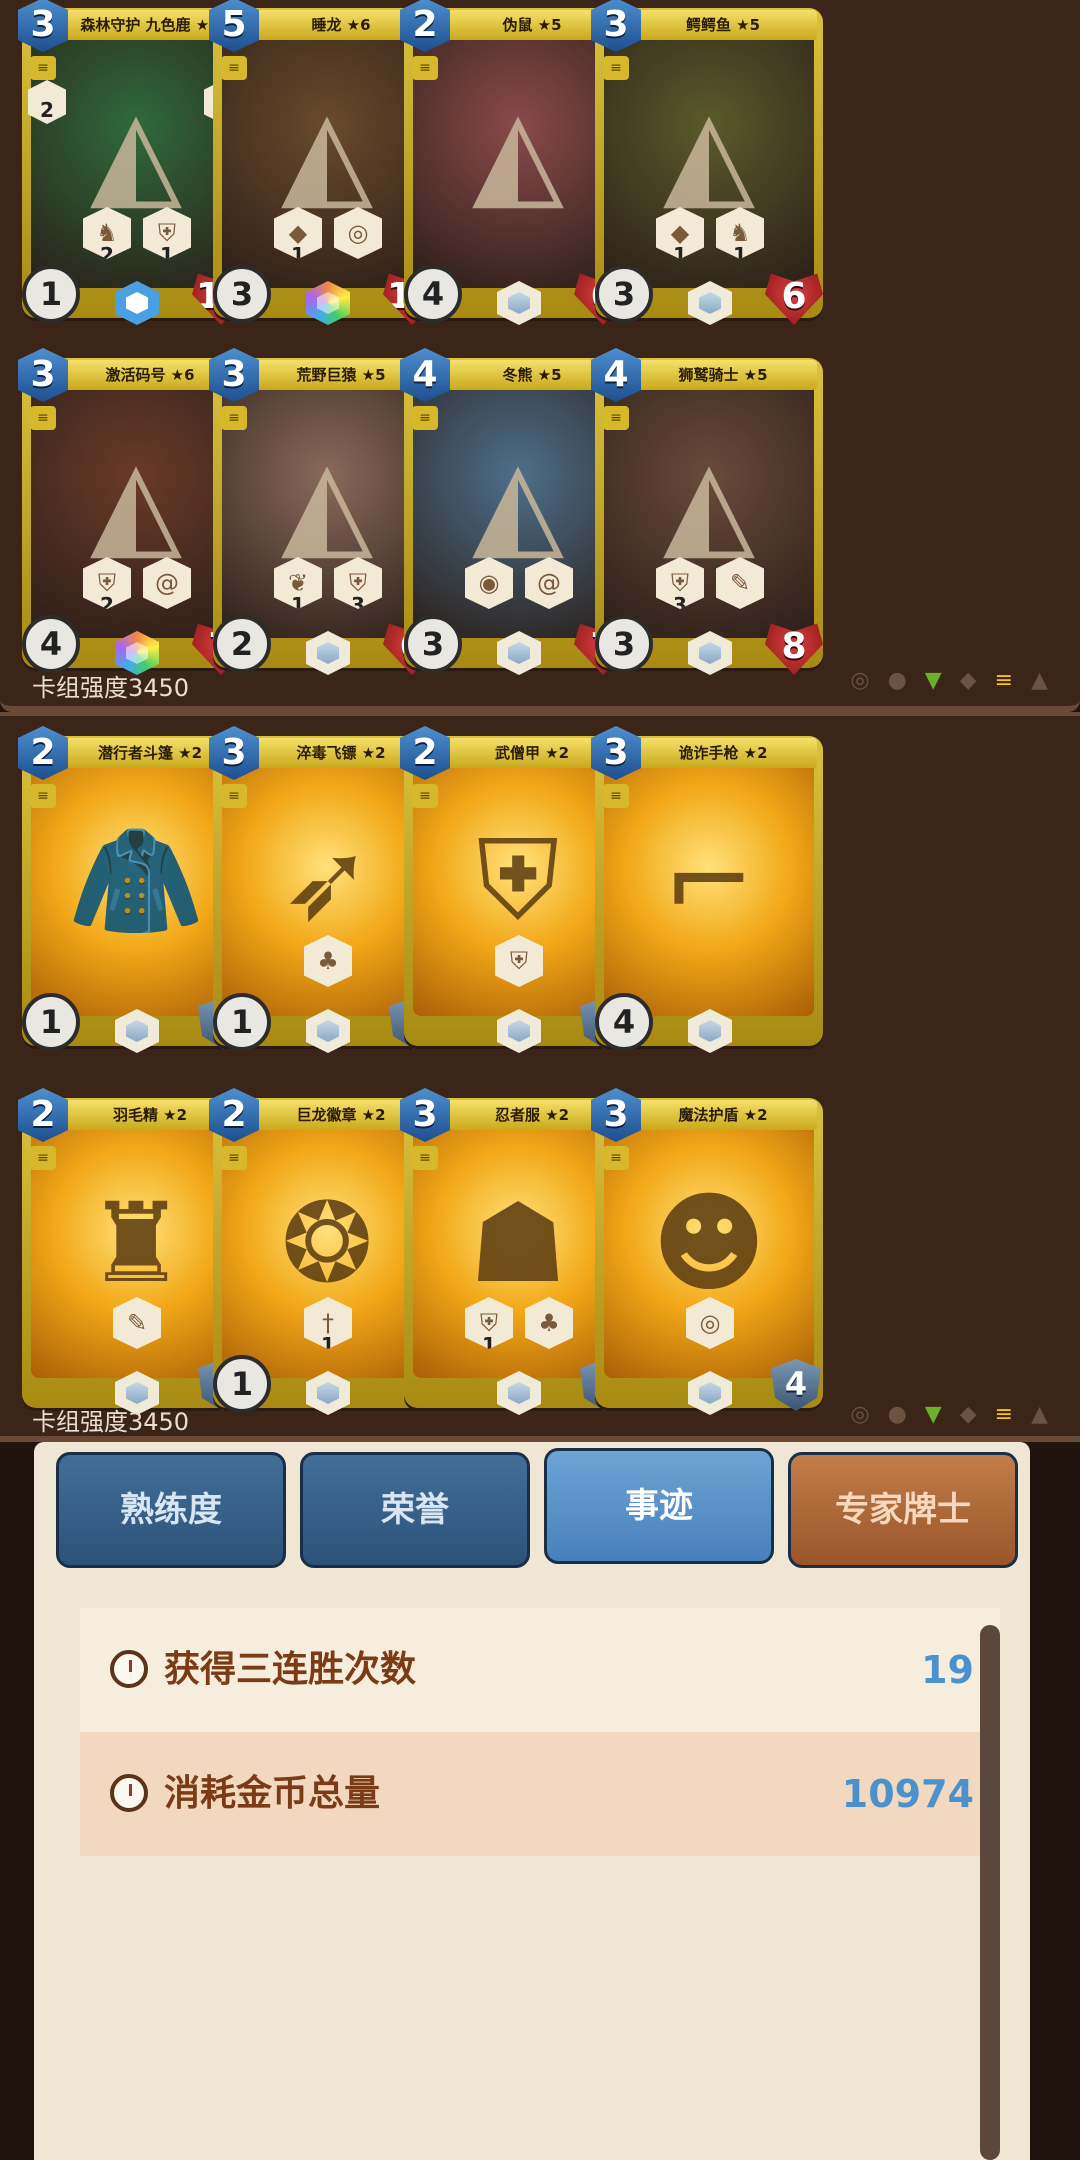 Image resolution: width=1080 pixels, height=2160 pixels. Describe the element at coordinates (903, 1510) in the screenshot. I see `tab-expert: 专家牌士` at that location.